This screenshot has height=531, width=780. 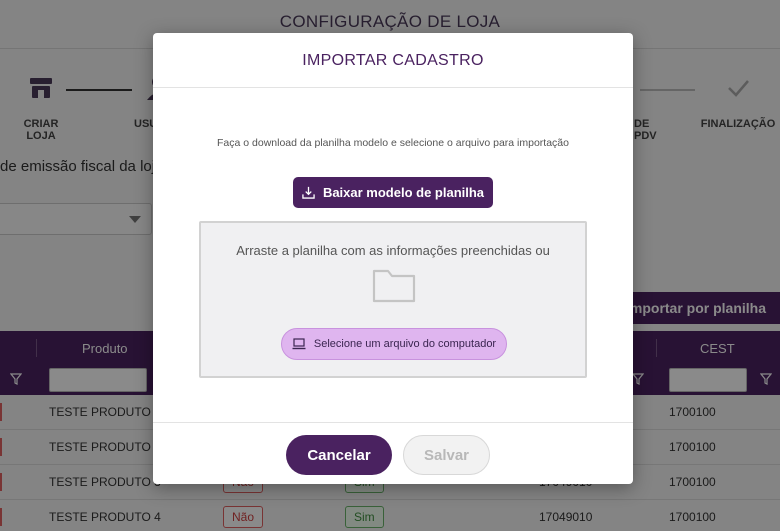 I want to click on download-icon, so click(x=308, y=192).